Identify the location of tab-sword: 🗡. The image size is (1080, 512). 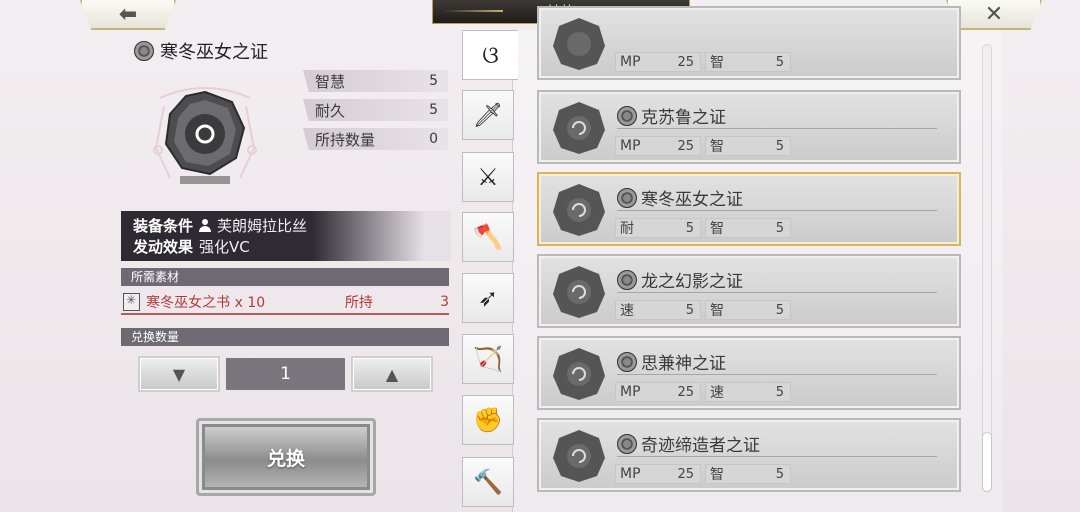
(488, 115).